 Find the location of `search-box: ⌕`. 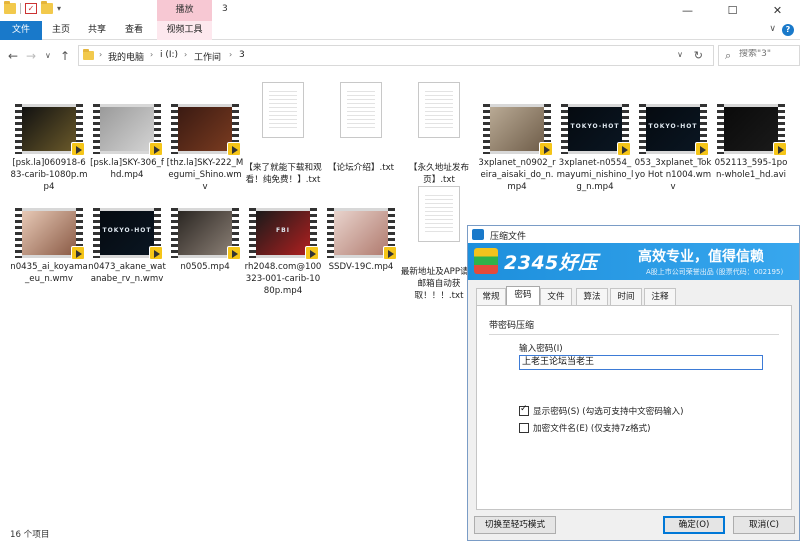

search-box: ⌕ is located at coordinates (759, 55).